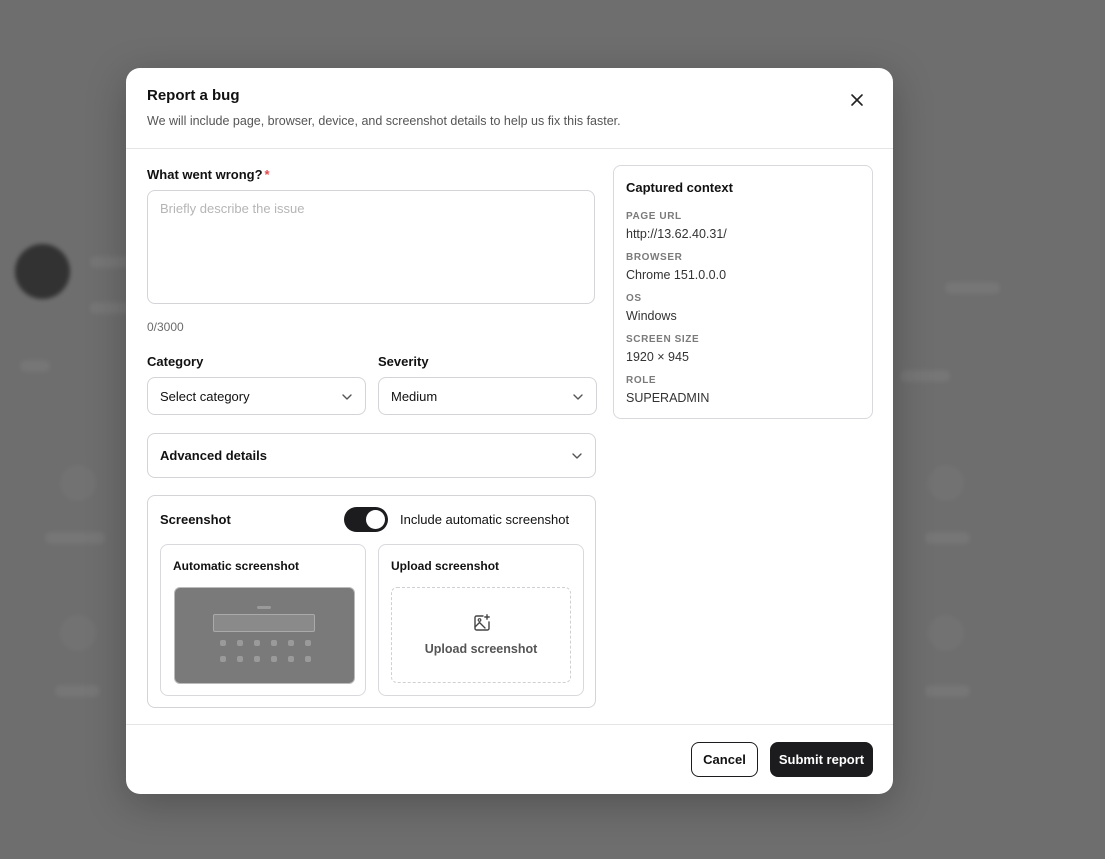 The image size is (1105, 859). What do you see at coordinates (371, 455) in the screenshot?
I see `advanced-details-accordion: Advanced details` at bounding box center [371, 455].